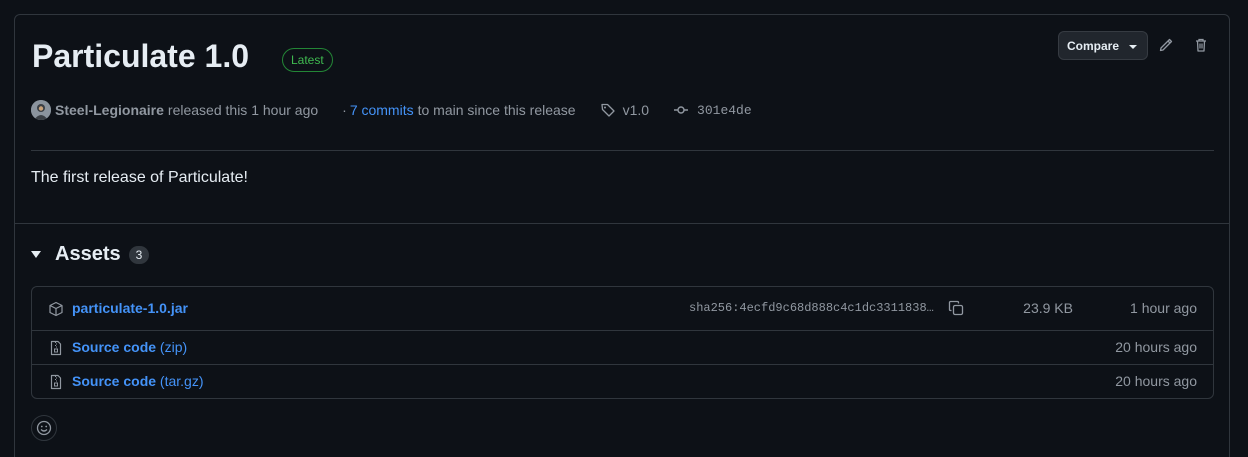 This screenshot has height=457, width=1248. What do you see at coordinates (139, 254) in the screenshot?
I see `assets-count-badge: 3` at bounding box center [139, 254].